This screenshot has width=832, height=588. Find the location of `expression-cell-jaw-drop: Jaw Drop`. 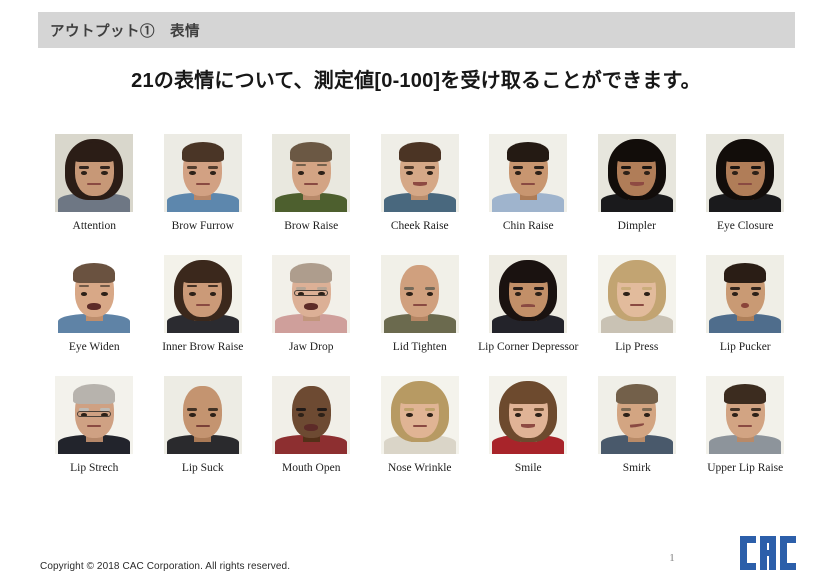

expression-cell-jaw-drop: Jaw Drop is located at coordinates (311, 304).